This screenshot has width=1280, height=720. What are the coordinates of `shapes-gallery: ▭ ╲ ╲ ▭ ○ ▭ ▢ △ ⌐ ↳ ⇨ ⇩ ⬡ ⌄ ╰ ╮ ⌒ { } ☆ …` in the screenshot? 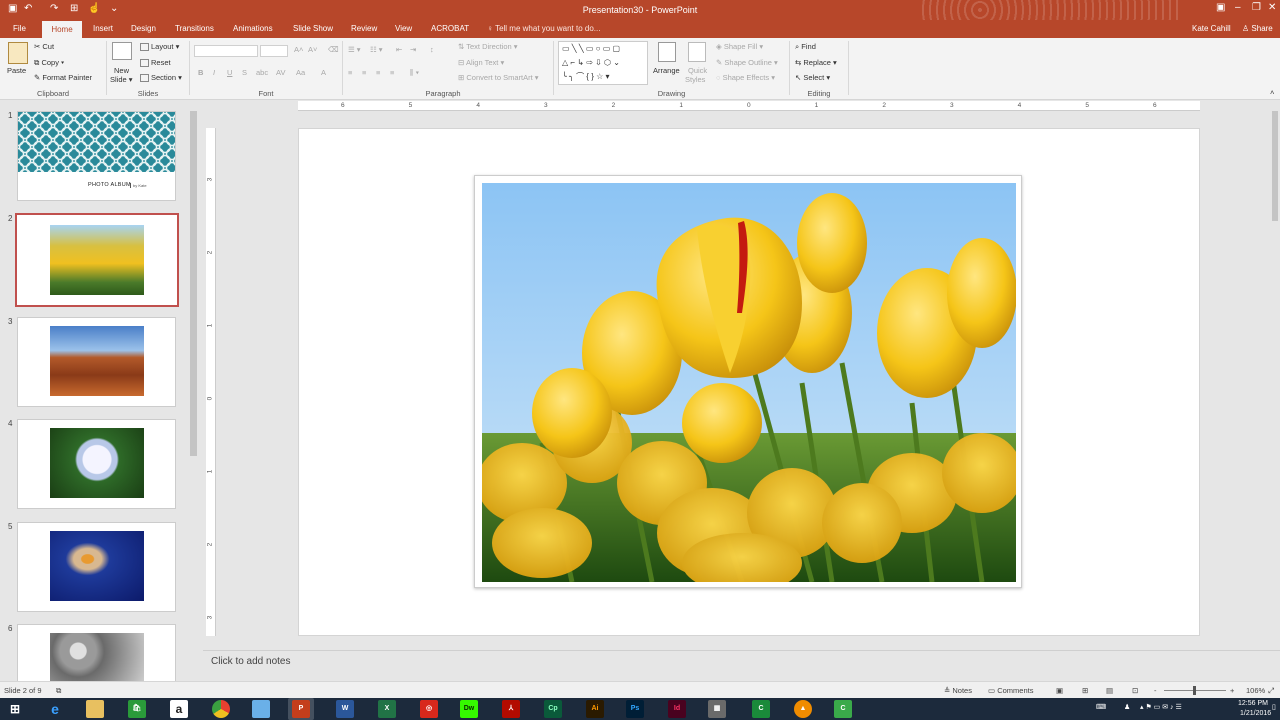 It's located at (603, 63).